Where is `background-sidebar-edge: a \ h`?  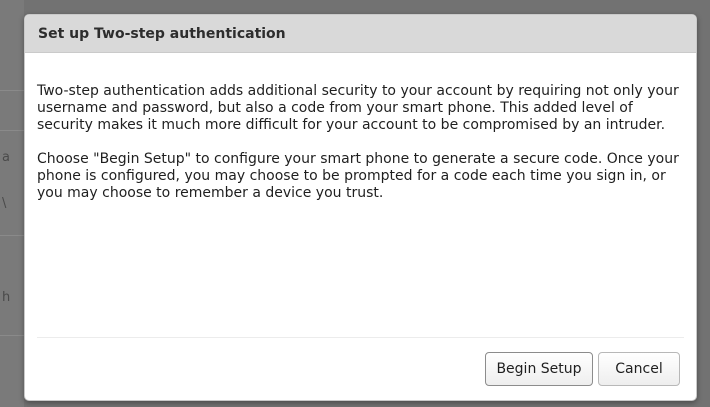
background-sidebar-edge: a \ h is located at coordinates (12, 203).